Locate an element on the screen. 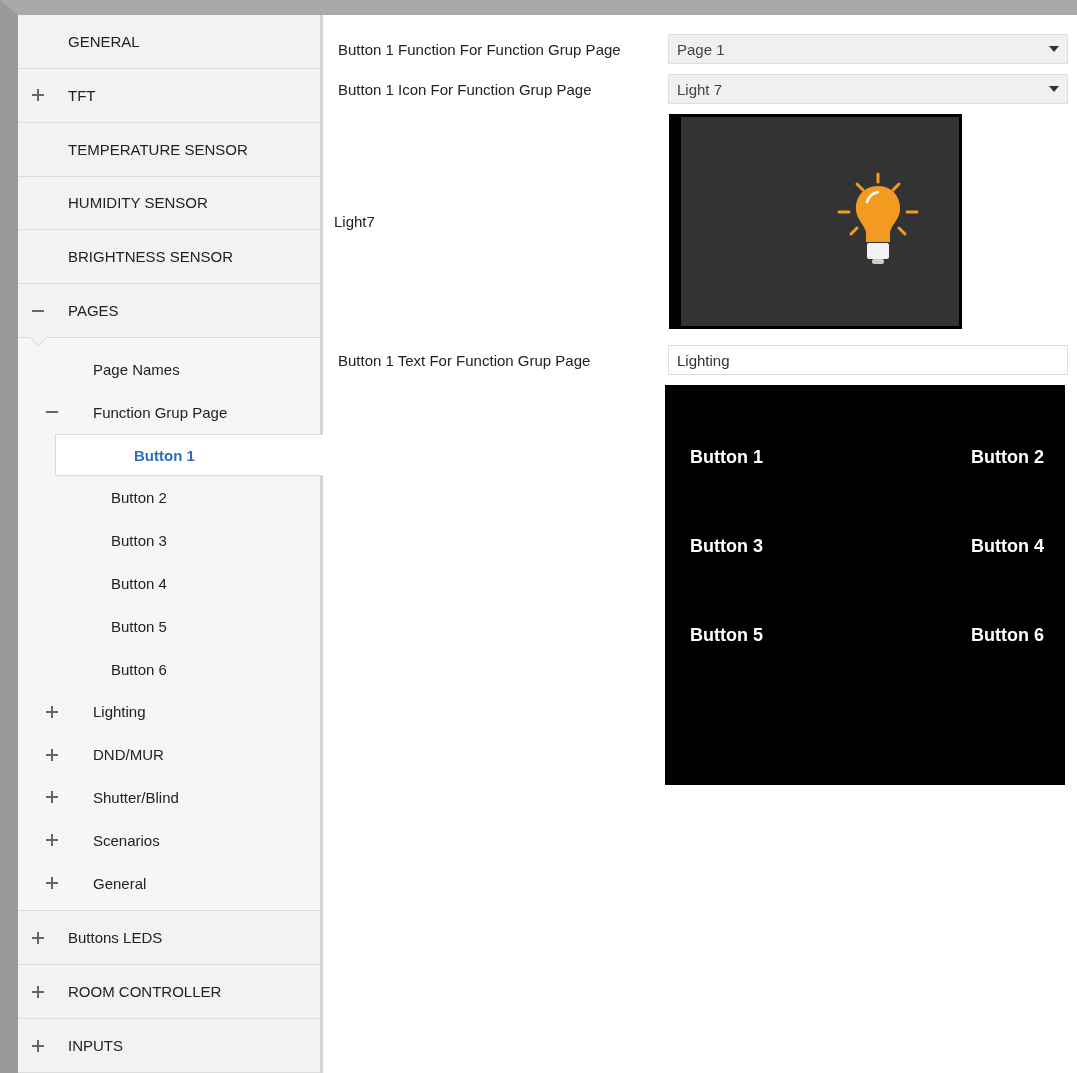  sidebar-item: BRIGHTNESS SENSOR is located at coordinates (169, 257).